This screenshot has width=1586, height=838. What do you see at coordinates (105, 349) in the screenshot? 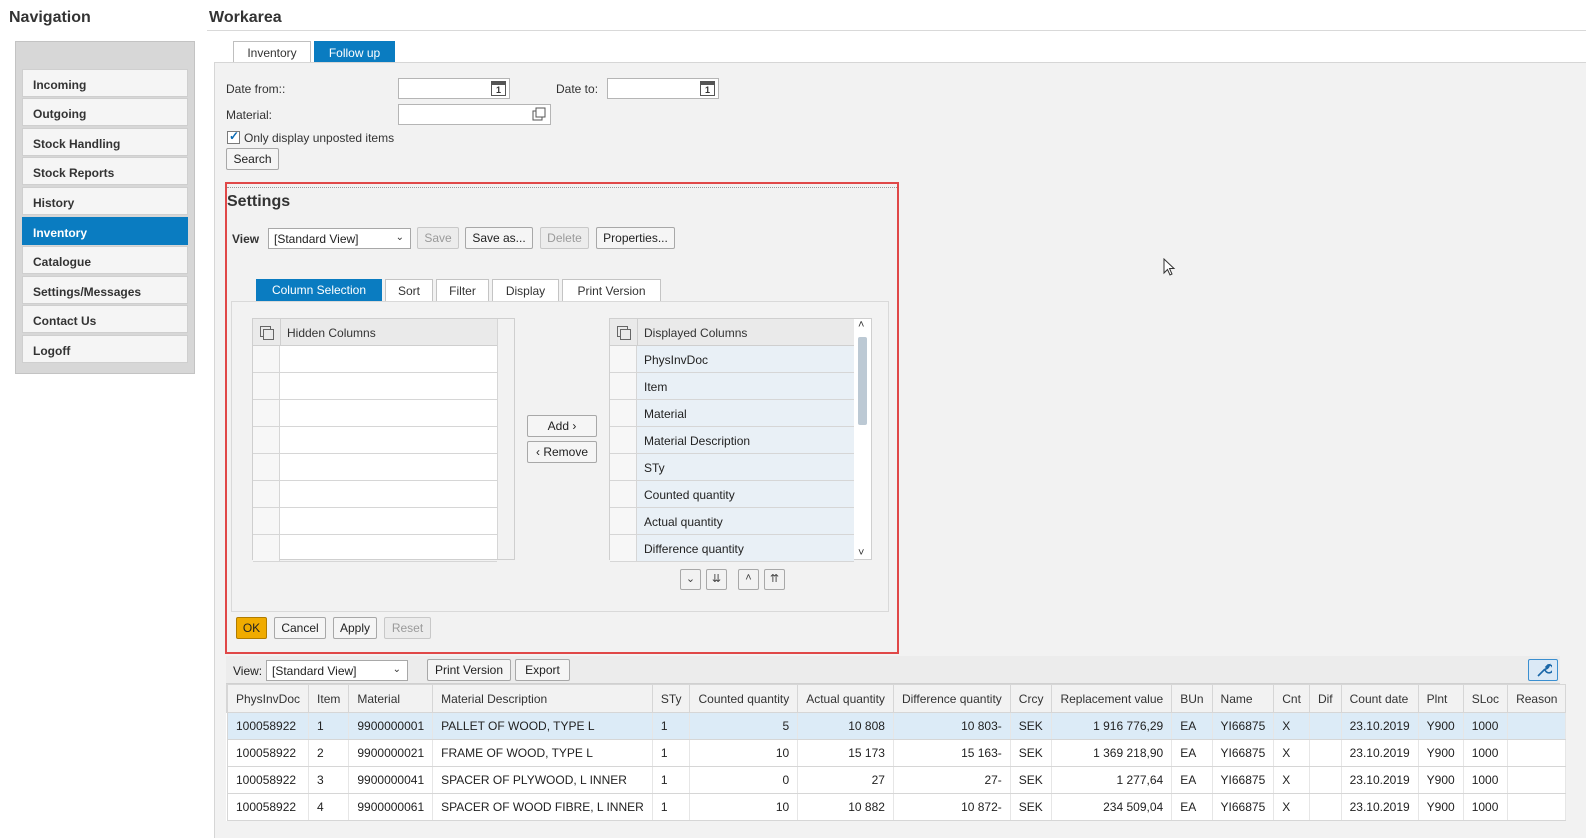
I see `nav-item-logoff: Logoff` at bounding box center [105, 349].